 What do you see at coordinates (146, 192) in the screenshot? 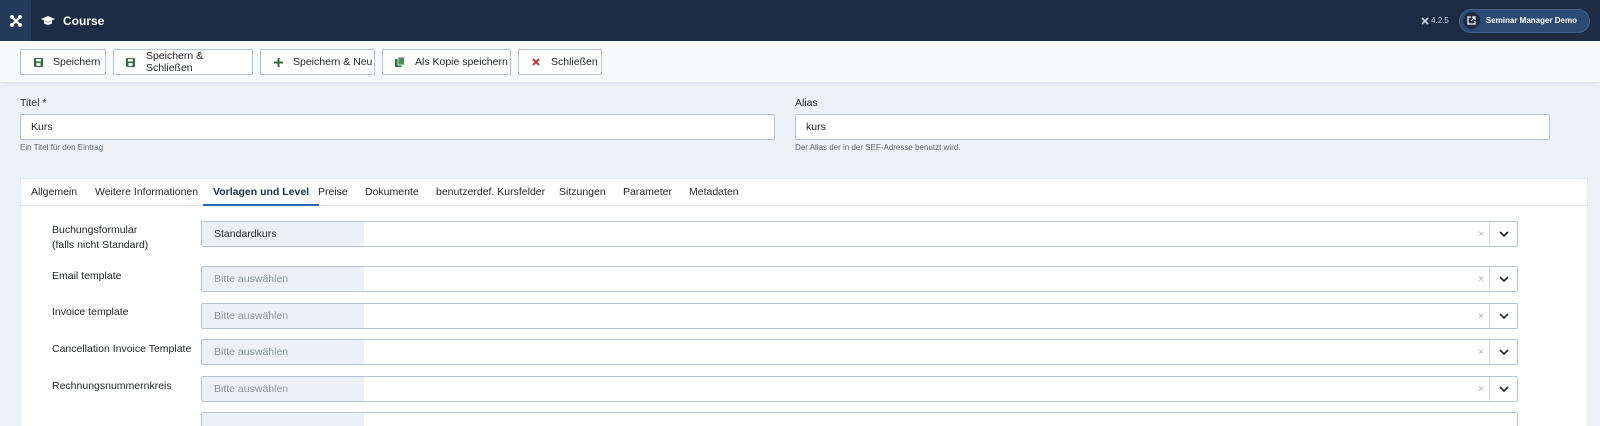
I see `tab-weitere-informationen: Weitere Informationen` at bounding box center [146, 192].